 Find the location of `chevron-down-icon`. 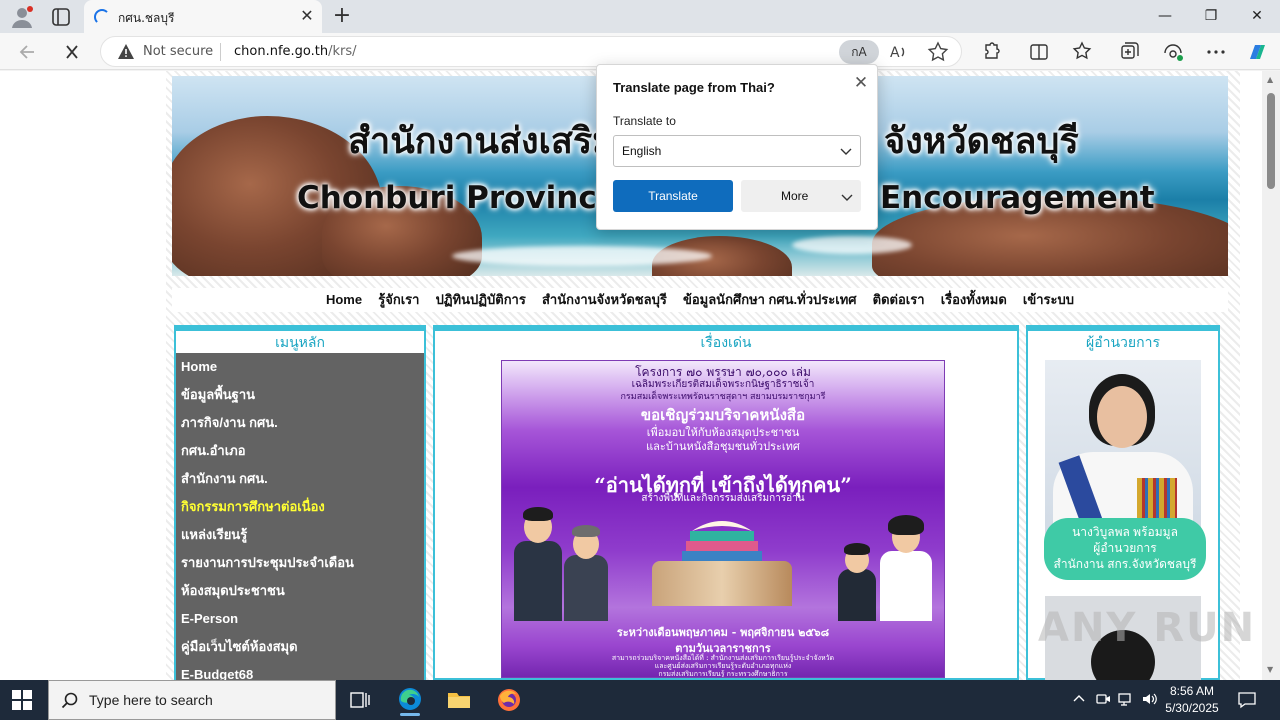

chevron-down-icon is located at coordinates (846, 151).